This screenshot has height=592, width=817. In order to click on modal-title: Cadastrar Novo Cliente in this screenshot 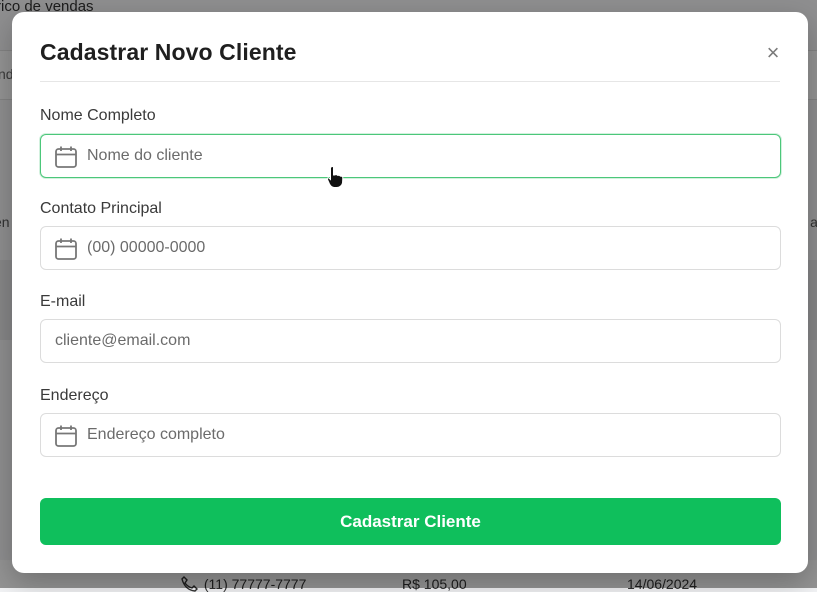, I will do `click(168, 52)`.